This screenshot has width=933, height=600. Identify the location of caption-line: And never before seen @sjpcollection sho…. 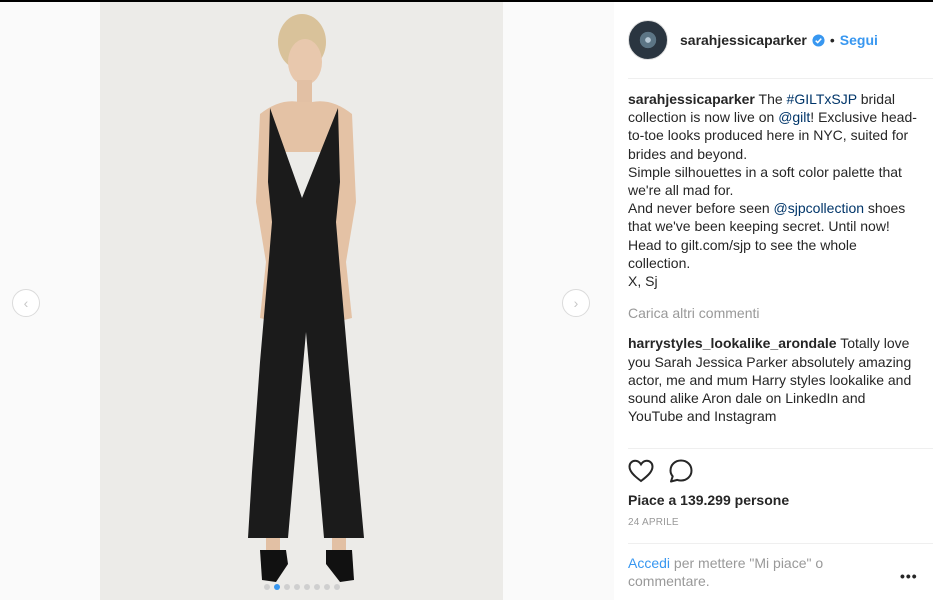
(773, 217).